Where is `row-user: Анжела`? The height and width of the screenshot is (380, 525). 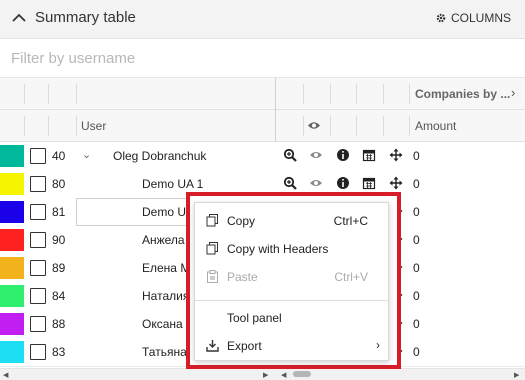 row-user: Анжела is located at coordinates (163, 240).